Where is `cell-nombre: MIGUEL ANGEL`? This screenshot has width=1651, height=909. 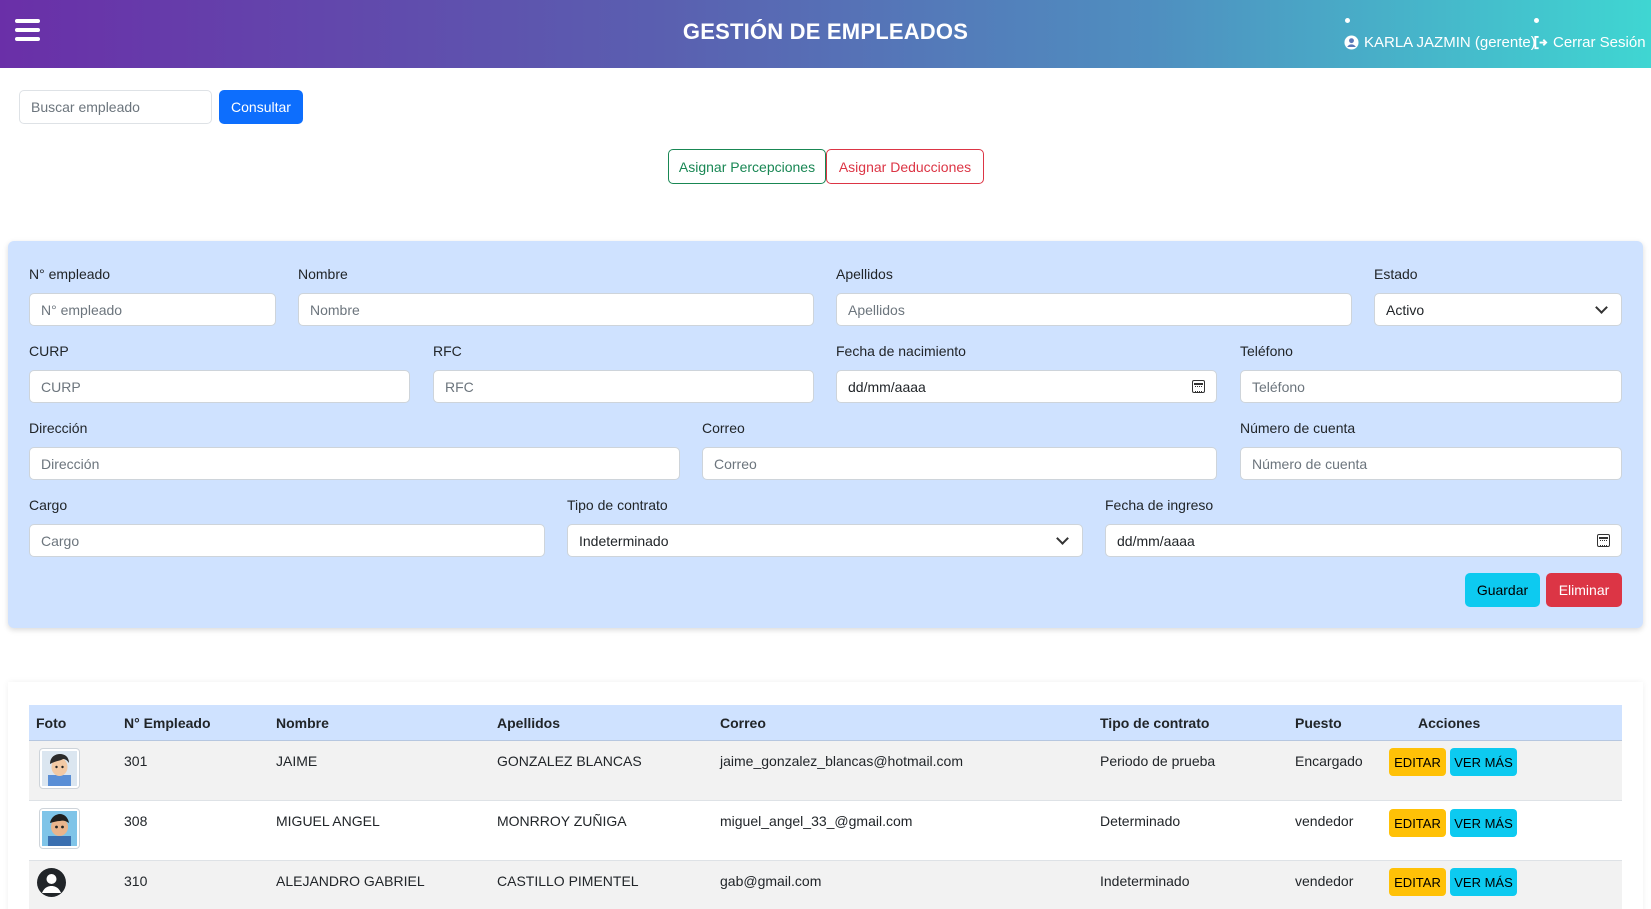 cell-nombre: MIGUEL ANGEL is located at coordinates (328, 821).